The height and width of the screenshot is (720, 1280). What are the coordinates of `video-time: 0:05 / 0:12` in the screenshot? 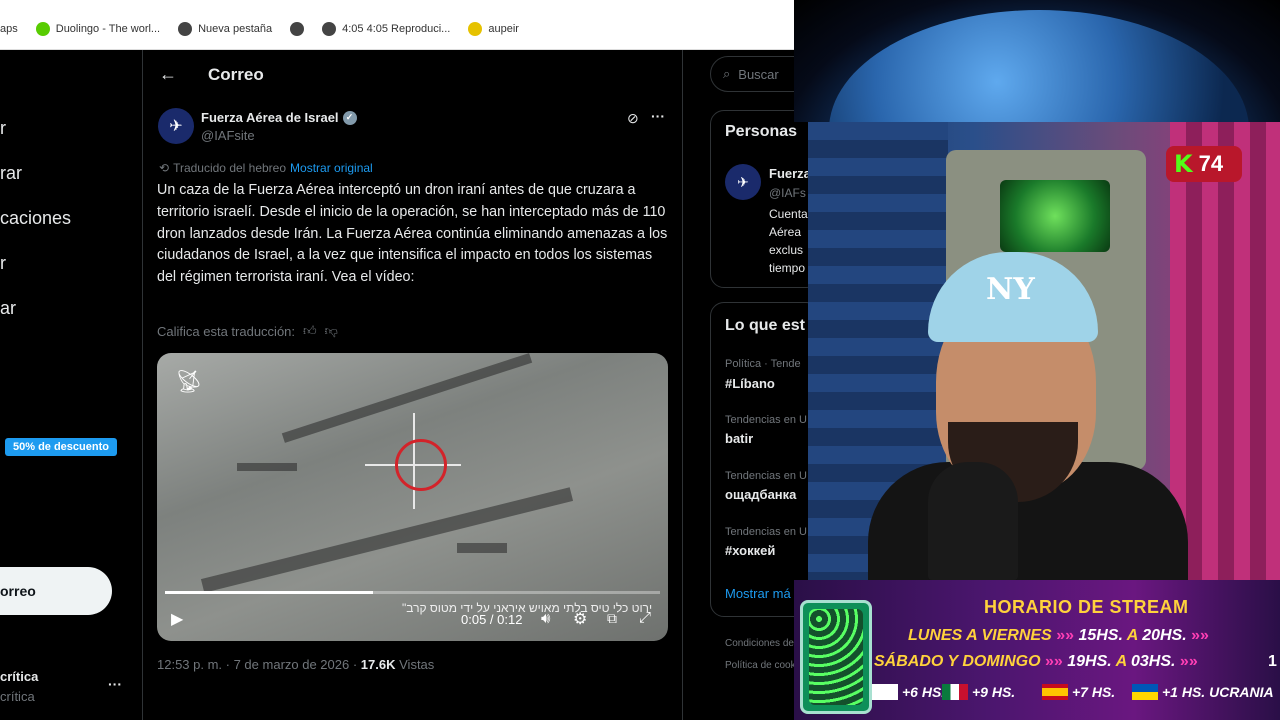 It's located at (492, 619).